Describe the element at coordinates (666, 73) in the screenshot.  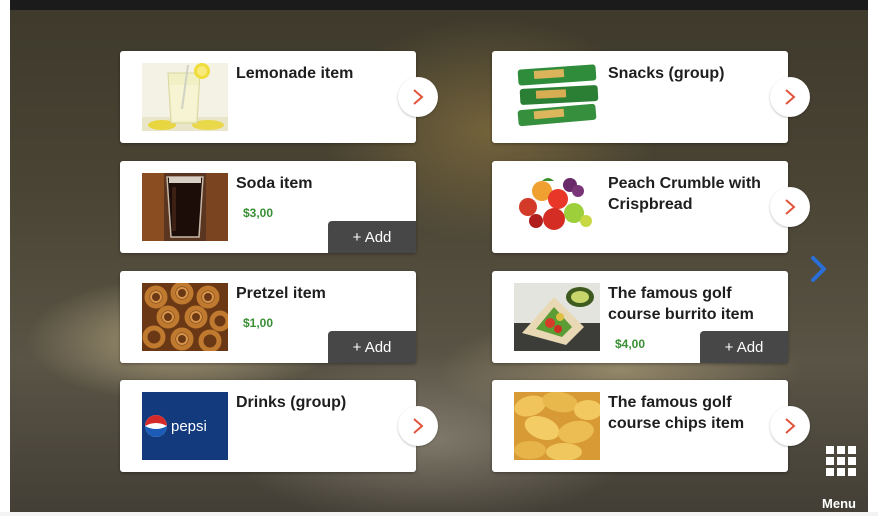
I see `item-title: Snacks (group)` at that location.